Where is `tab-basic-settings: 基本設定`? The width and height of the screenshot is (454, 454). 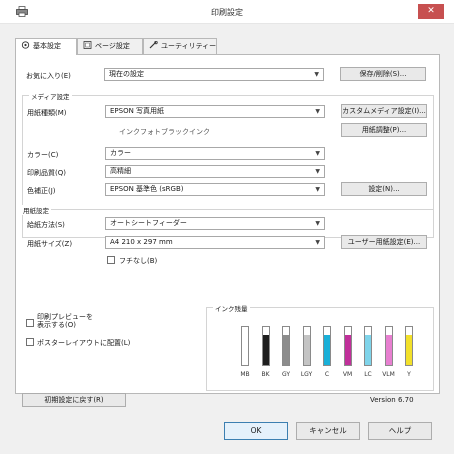 tab-basic-settings: 基本設定 is located at coordinates (46, 46).